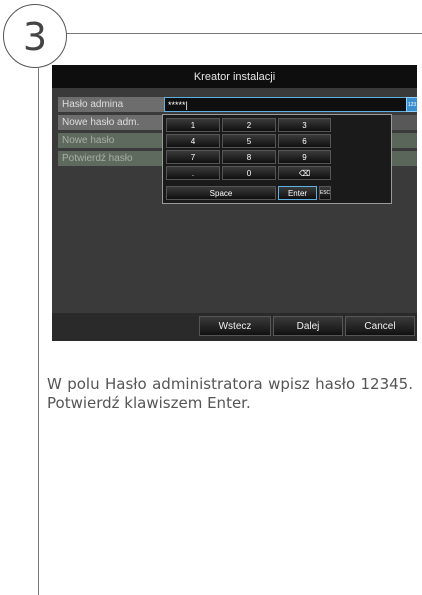 Image resolution: width=422 pixels, height=595 pixels. What do you see at coordinates (244, 33) in the screenshot?
I see `top-rule` at bounding box center [244, 33].